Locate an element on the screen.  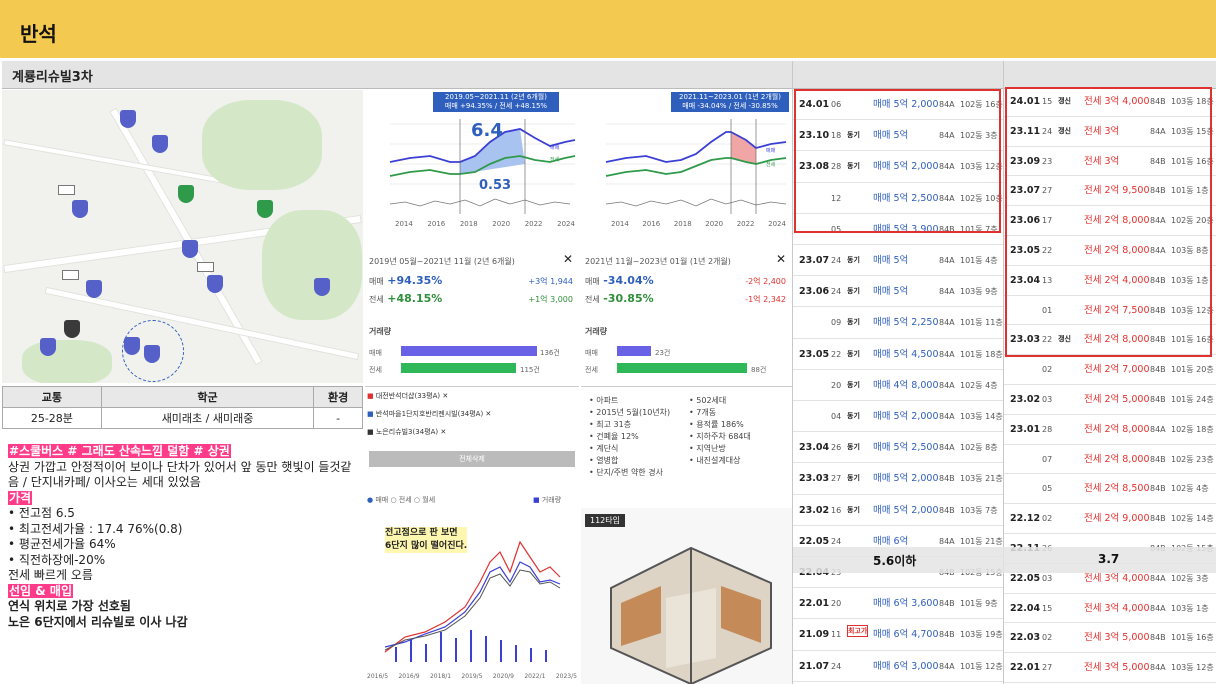
jeonse-volume-value: 88건 is located at coordinates (759, 370).